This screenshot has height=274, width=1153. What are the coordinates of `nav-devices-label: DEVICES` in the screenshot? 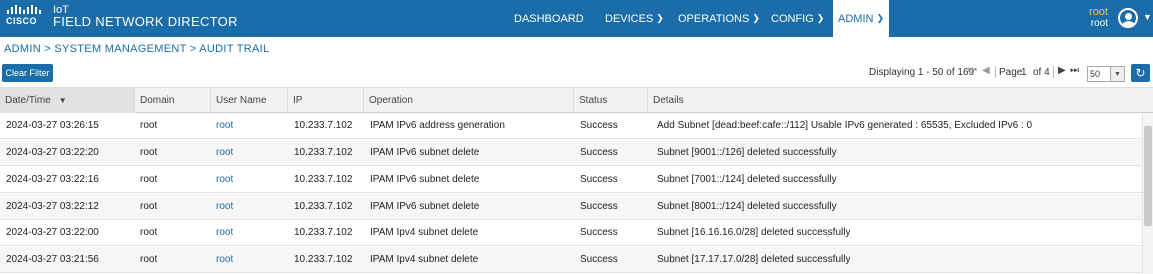 It's located at (629, 18).